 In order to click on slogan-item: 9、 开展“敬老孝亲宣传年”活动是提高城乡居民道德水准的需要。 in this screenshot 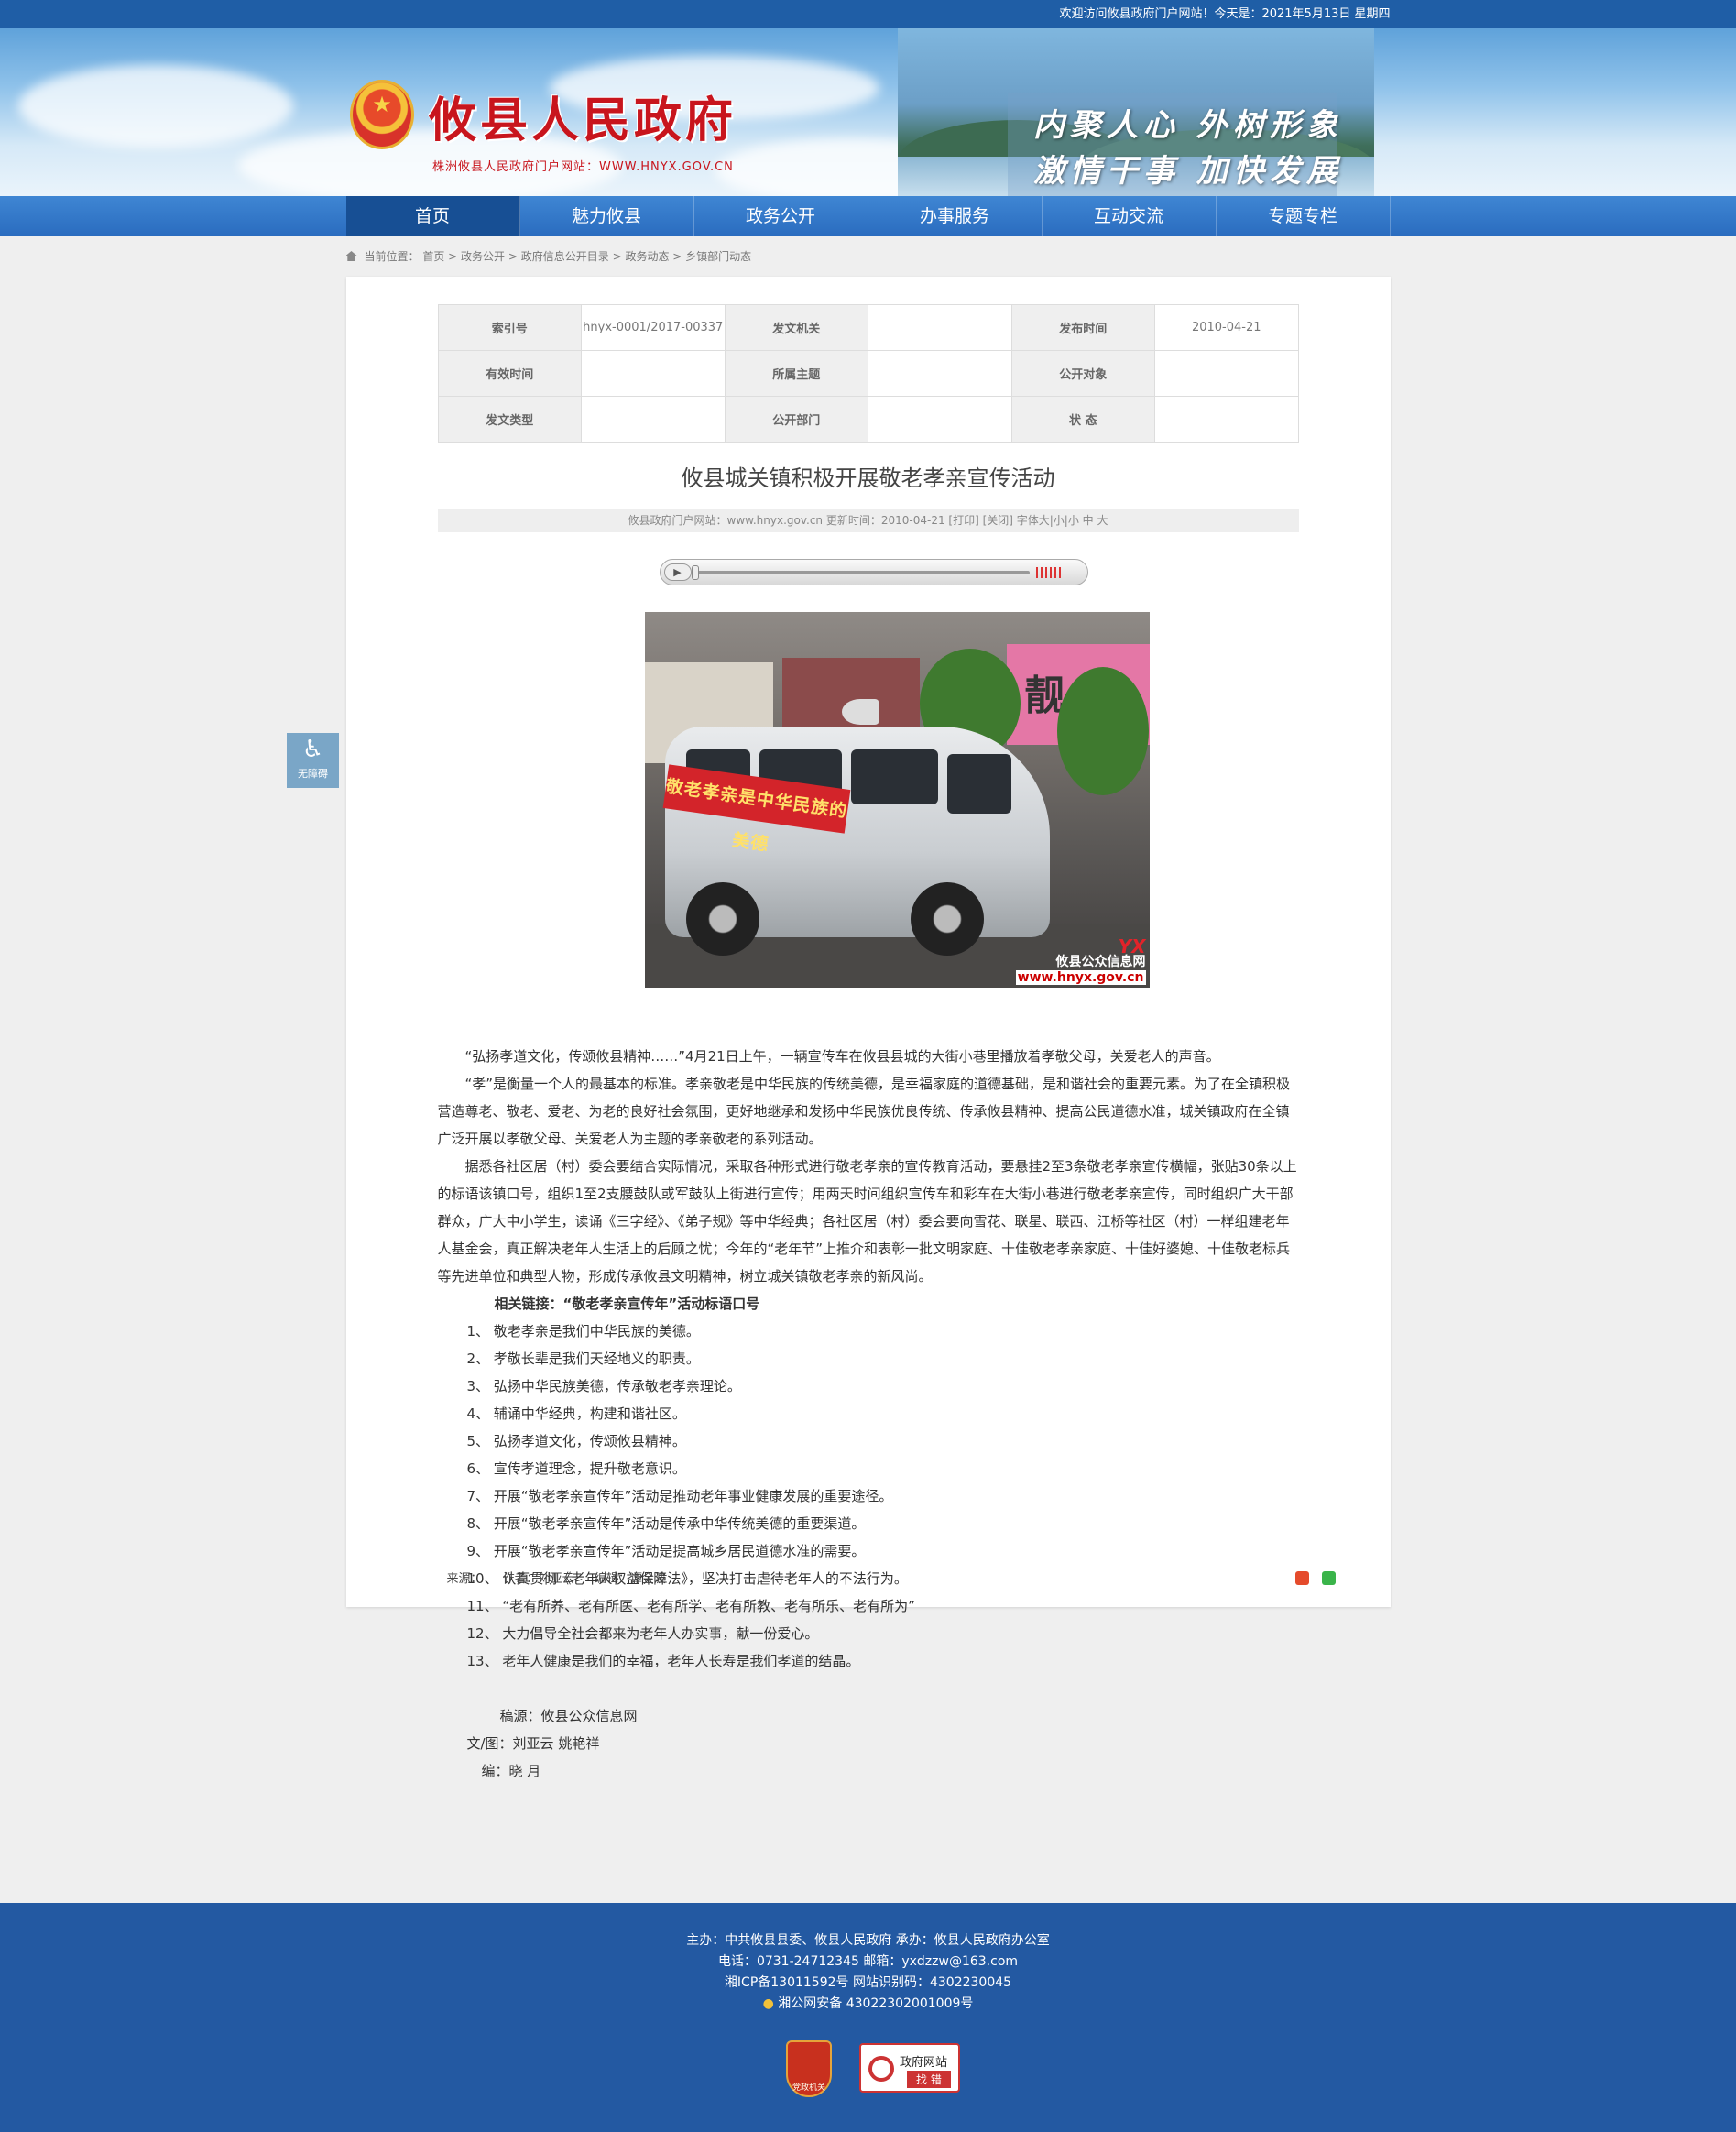, I will do `click(666, 1551)`.